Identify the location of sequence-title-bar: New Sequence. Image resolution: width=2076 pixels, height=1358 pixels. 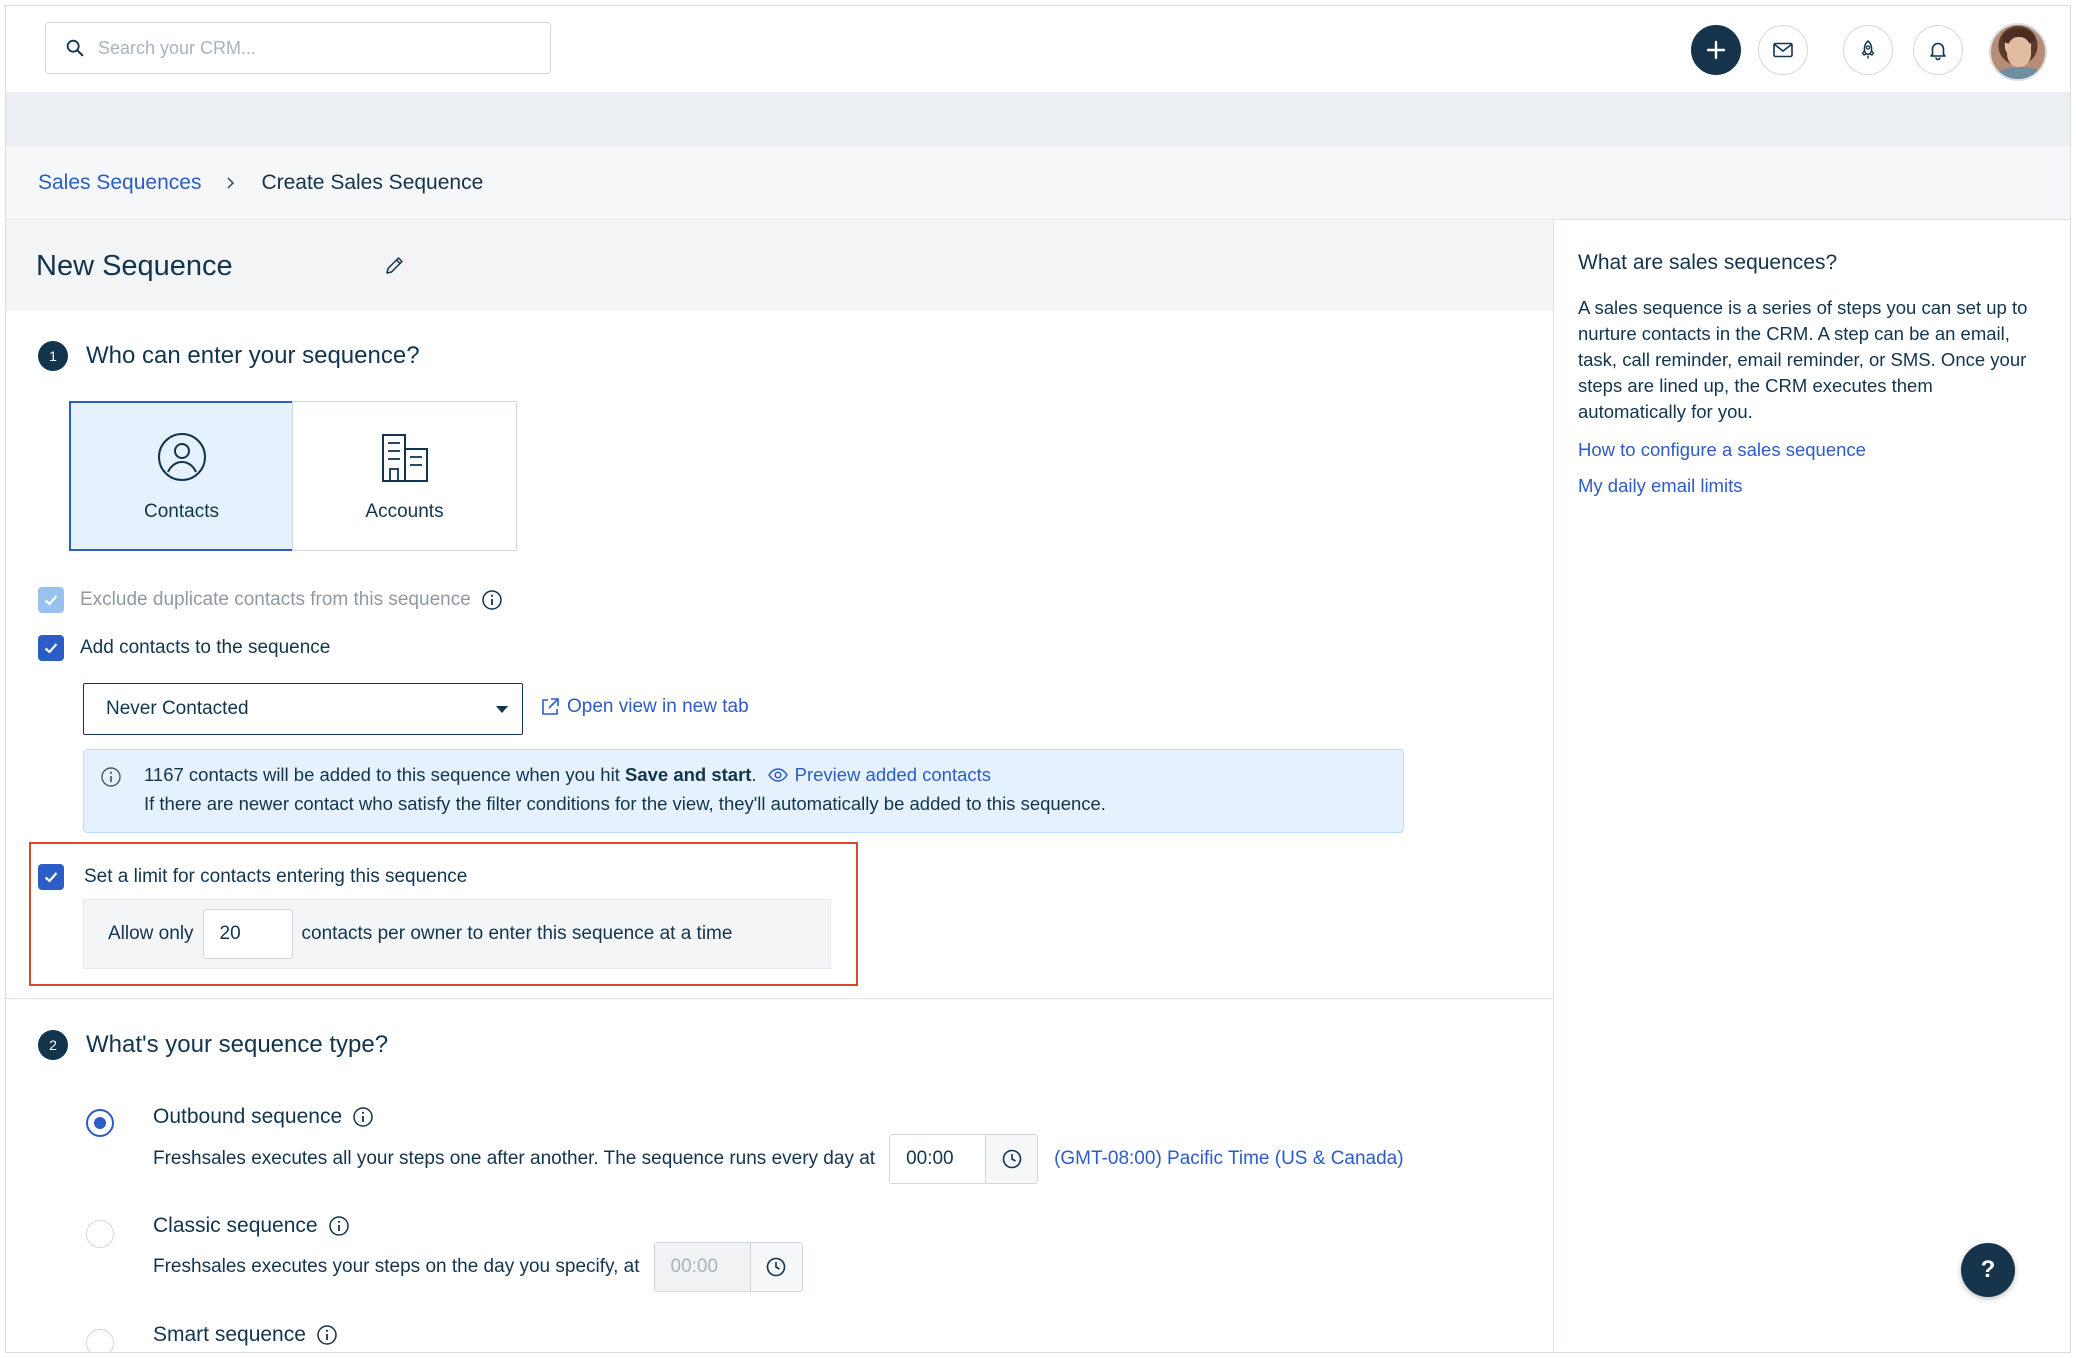
(779, 266).